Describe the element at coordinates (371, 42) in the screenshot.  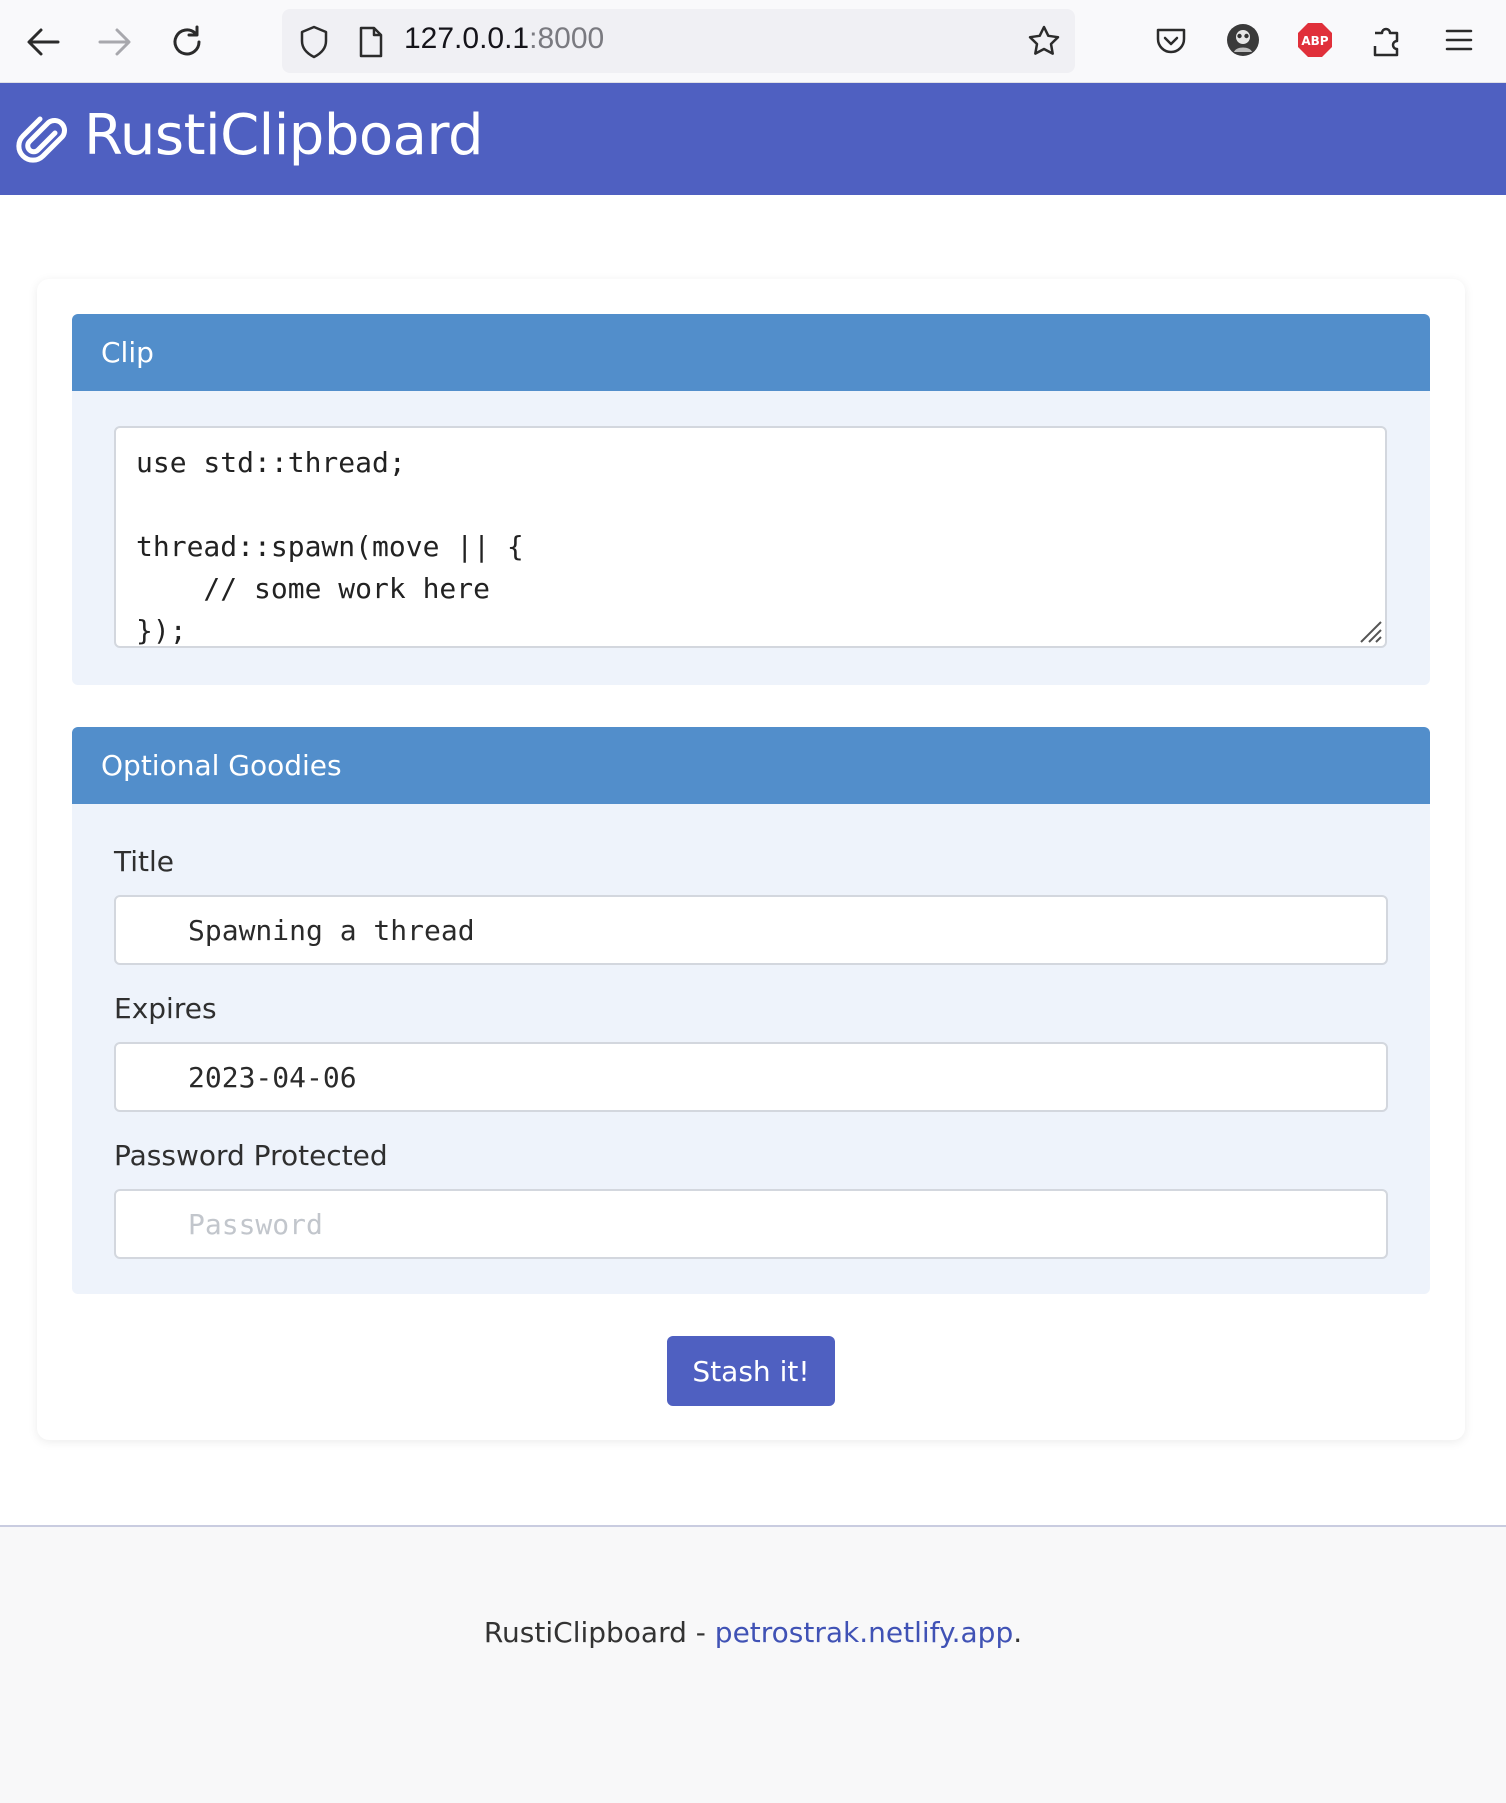
I see `page-icon` at that location.